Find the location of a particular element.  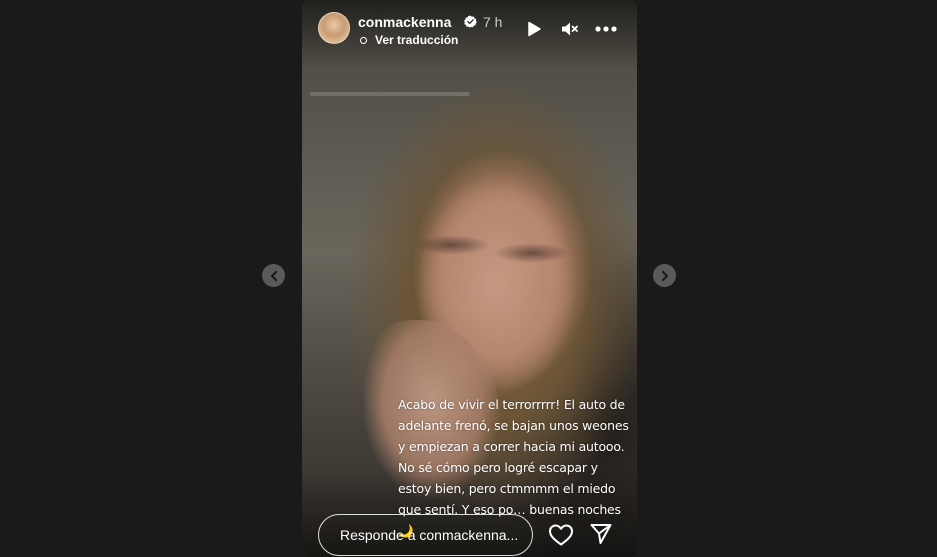

curtain-rail is located at coordinates (390, 94).